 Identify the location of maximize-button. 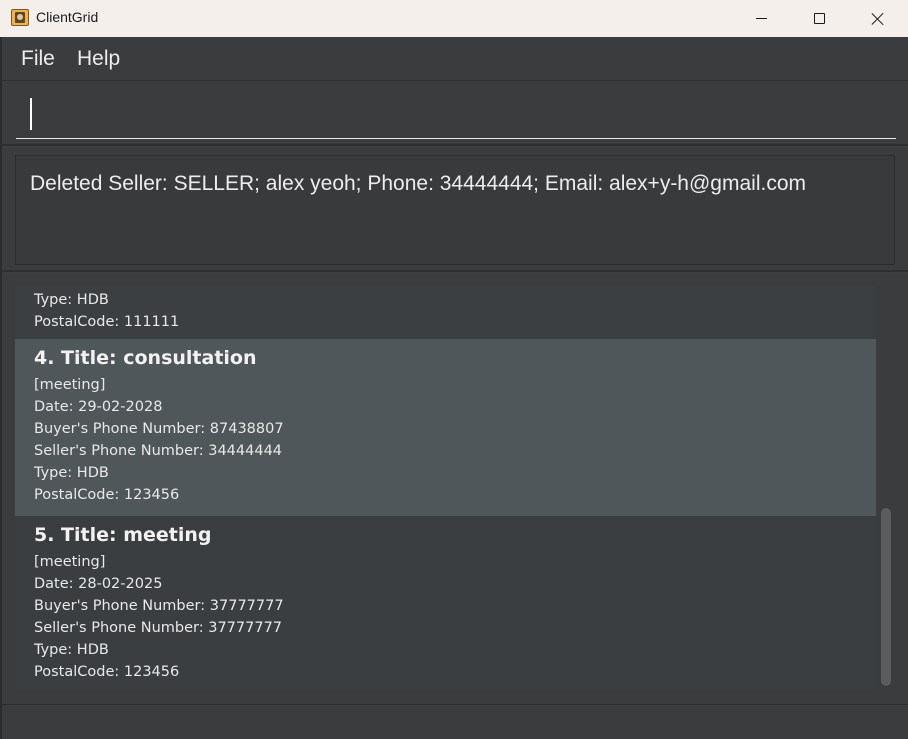
(819, 18).